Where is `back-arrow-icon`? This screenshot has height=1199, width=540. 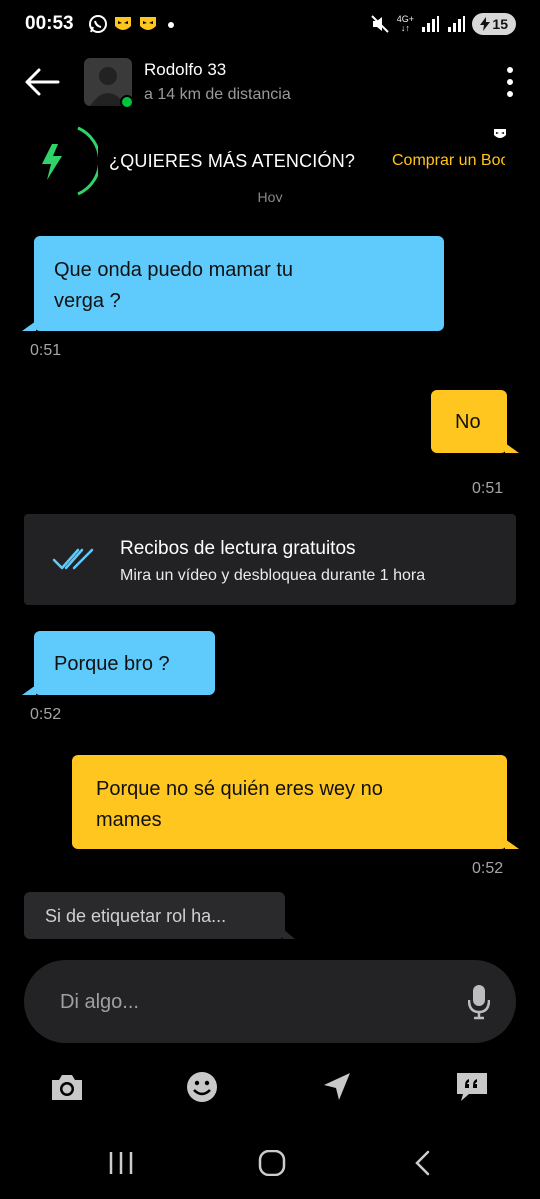 back-arrow-icon is located at coordinates (42, 82).